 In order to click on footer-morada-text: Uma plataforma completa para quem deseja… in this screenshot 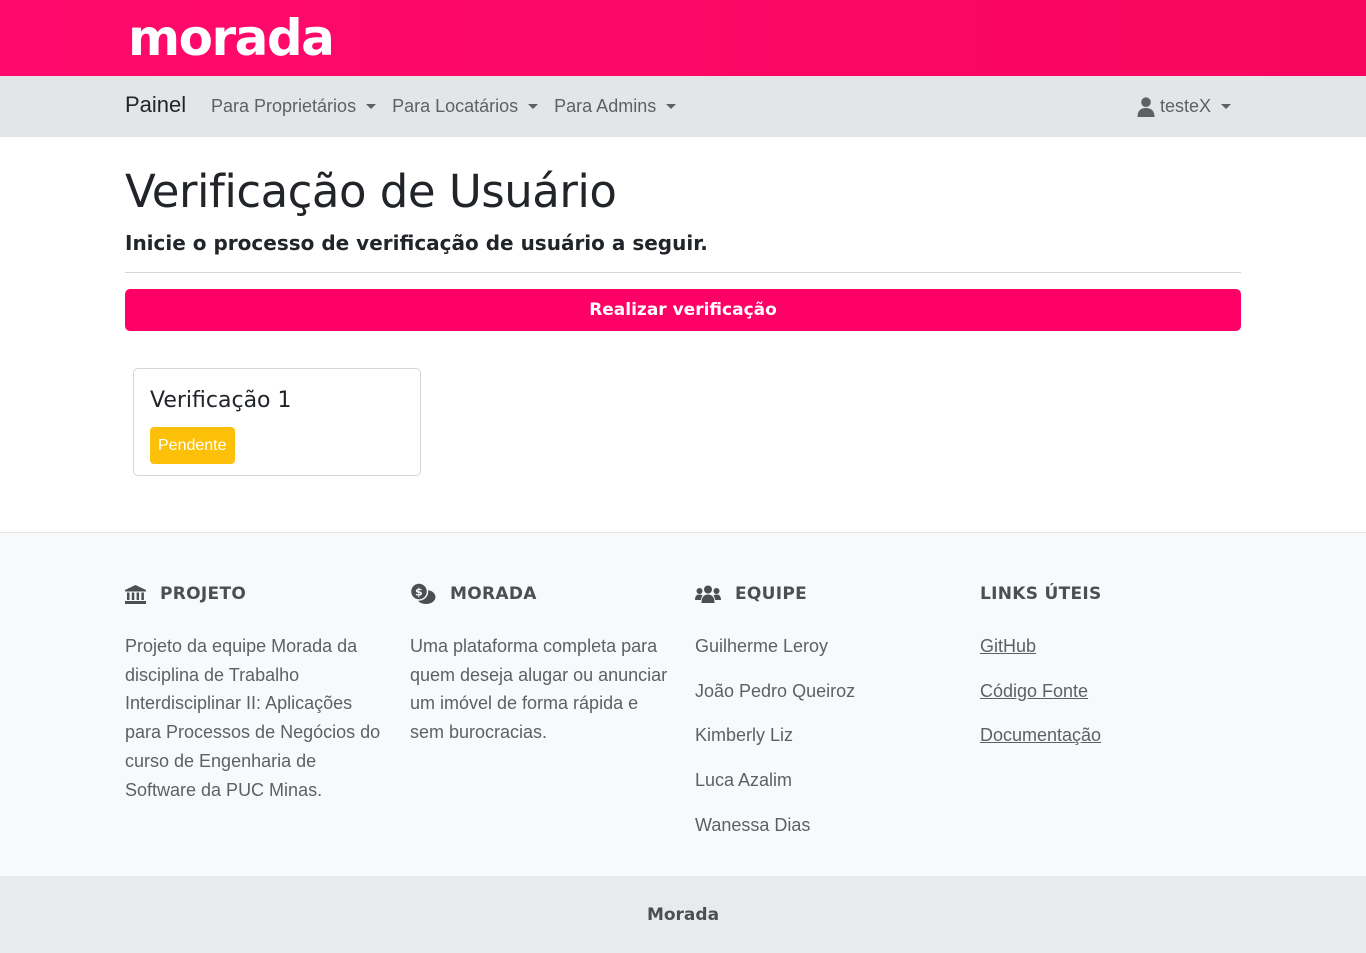, I will do `click(539, 689)`.